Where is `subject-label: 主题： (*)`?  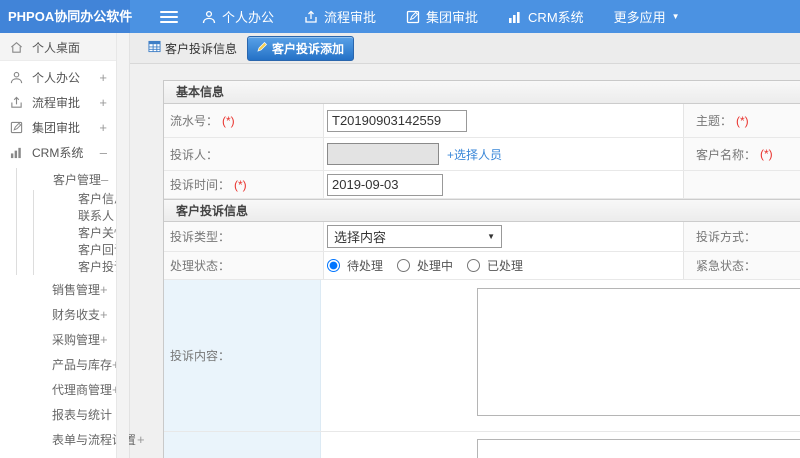 subject-label: 主题： (*) is located at coordinates (742, 120).